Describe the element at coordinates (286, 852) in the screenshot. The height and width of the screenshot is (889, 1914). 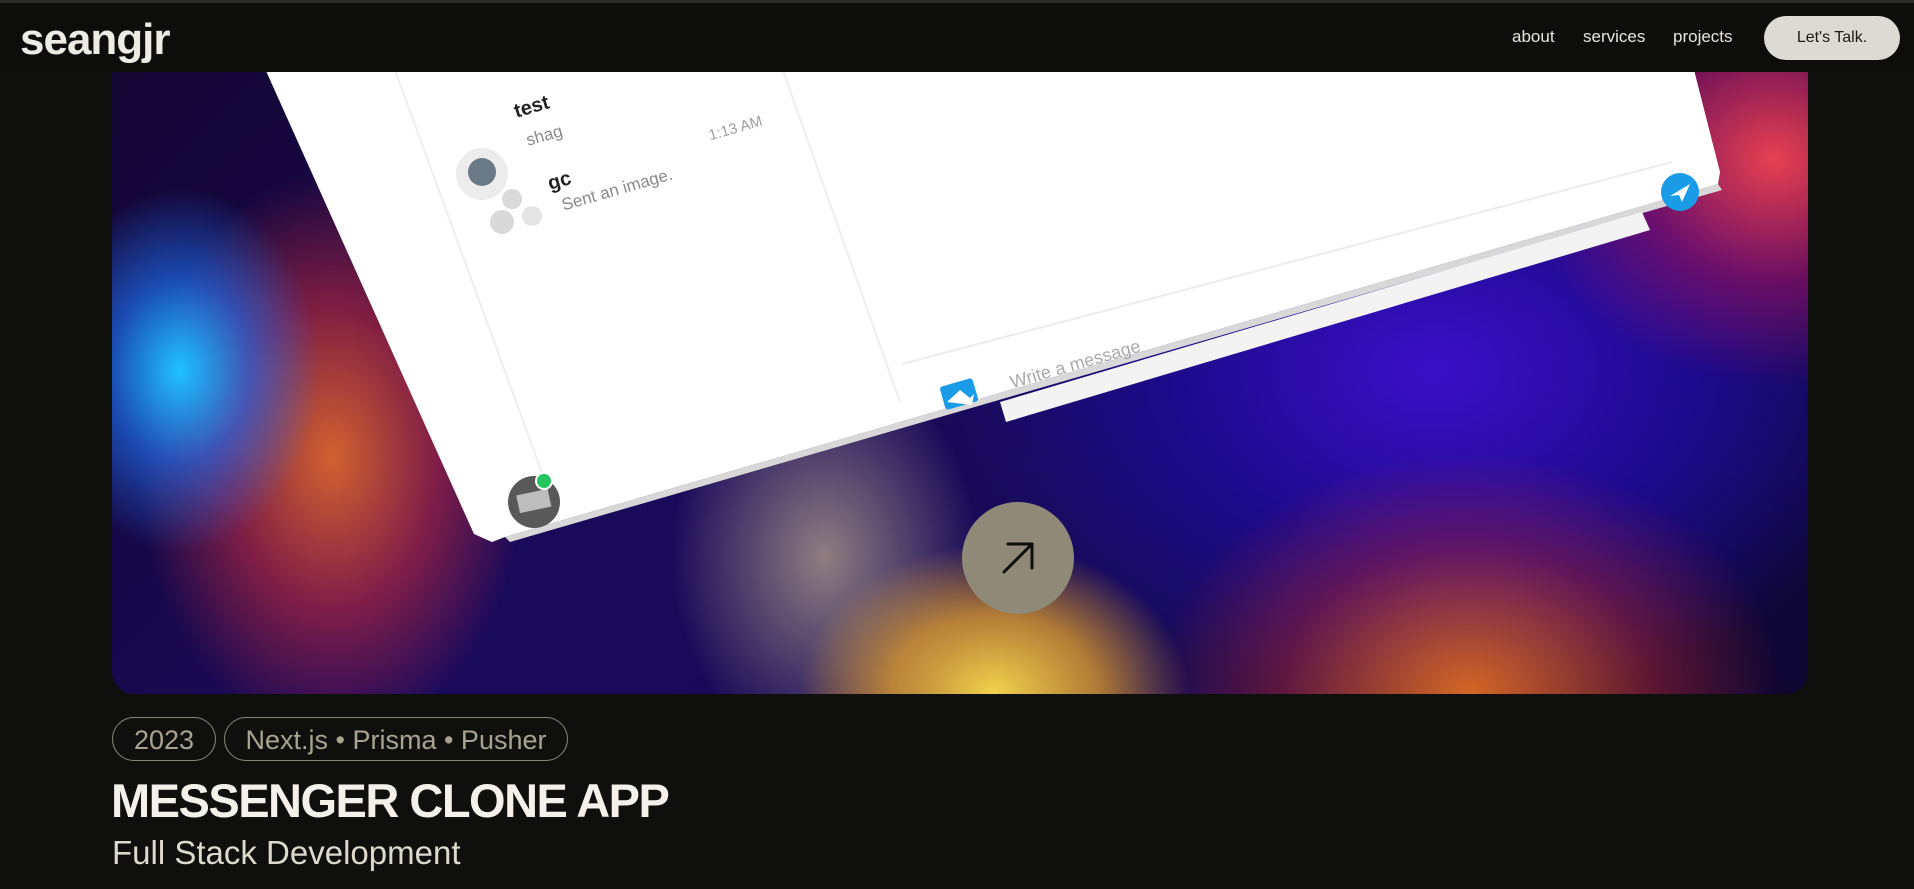
I see `project-category: Full Stack Development` at that location.